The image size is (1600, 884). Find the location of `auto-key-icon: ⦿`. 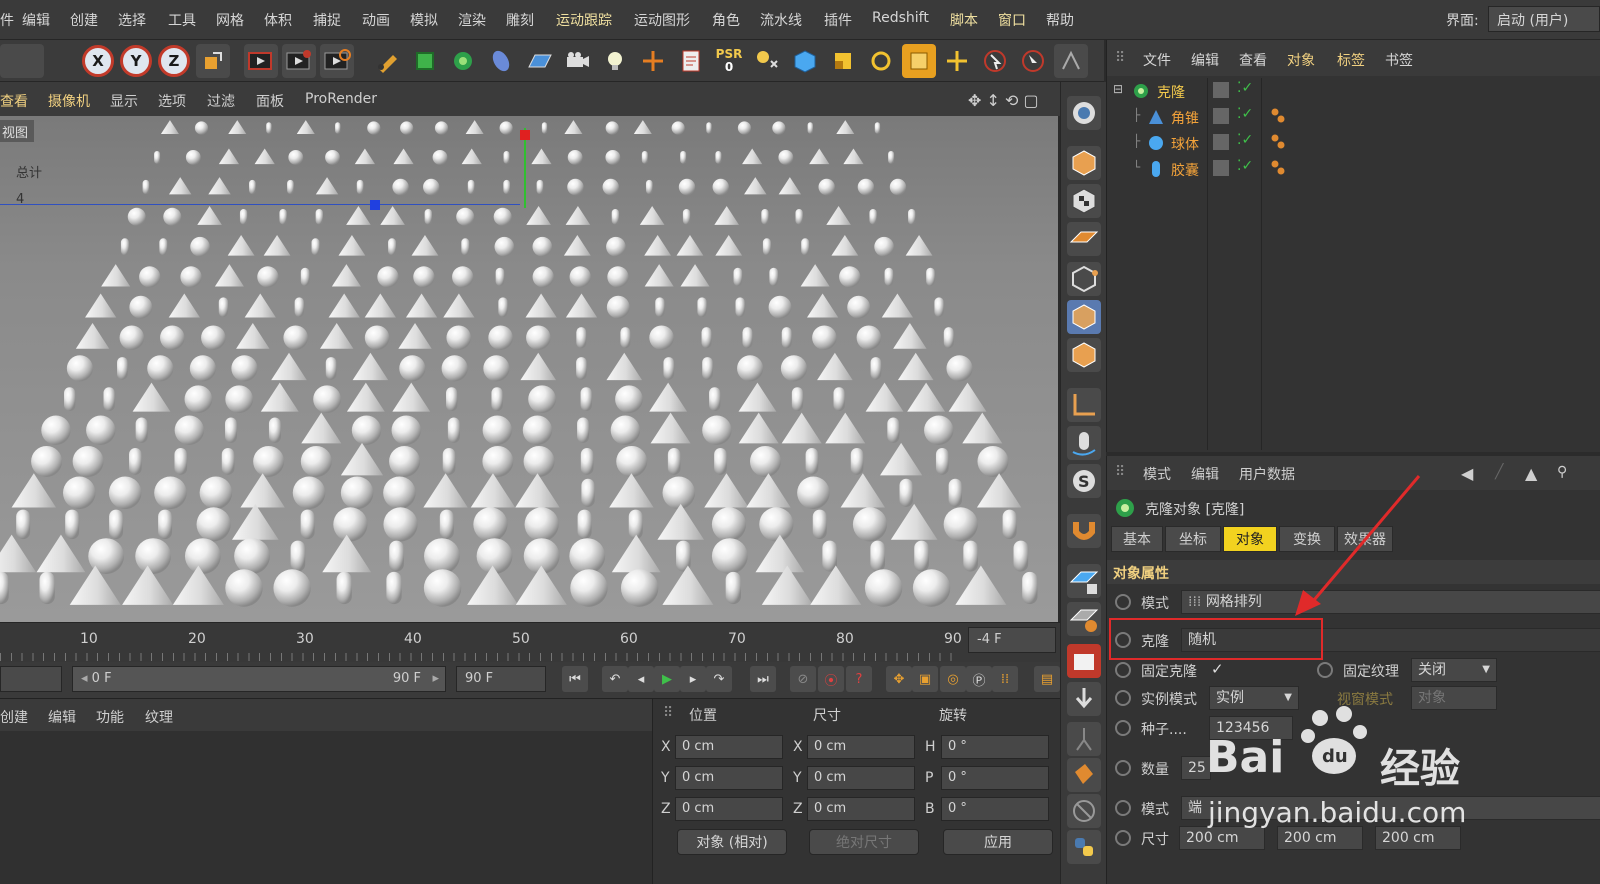

auto-key-icon: ⦿ is located at coordinates (831, 679).